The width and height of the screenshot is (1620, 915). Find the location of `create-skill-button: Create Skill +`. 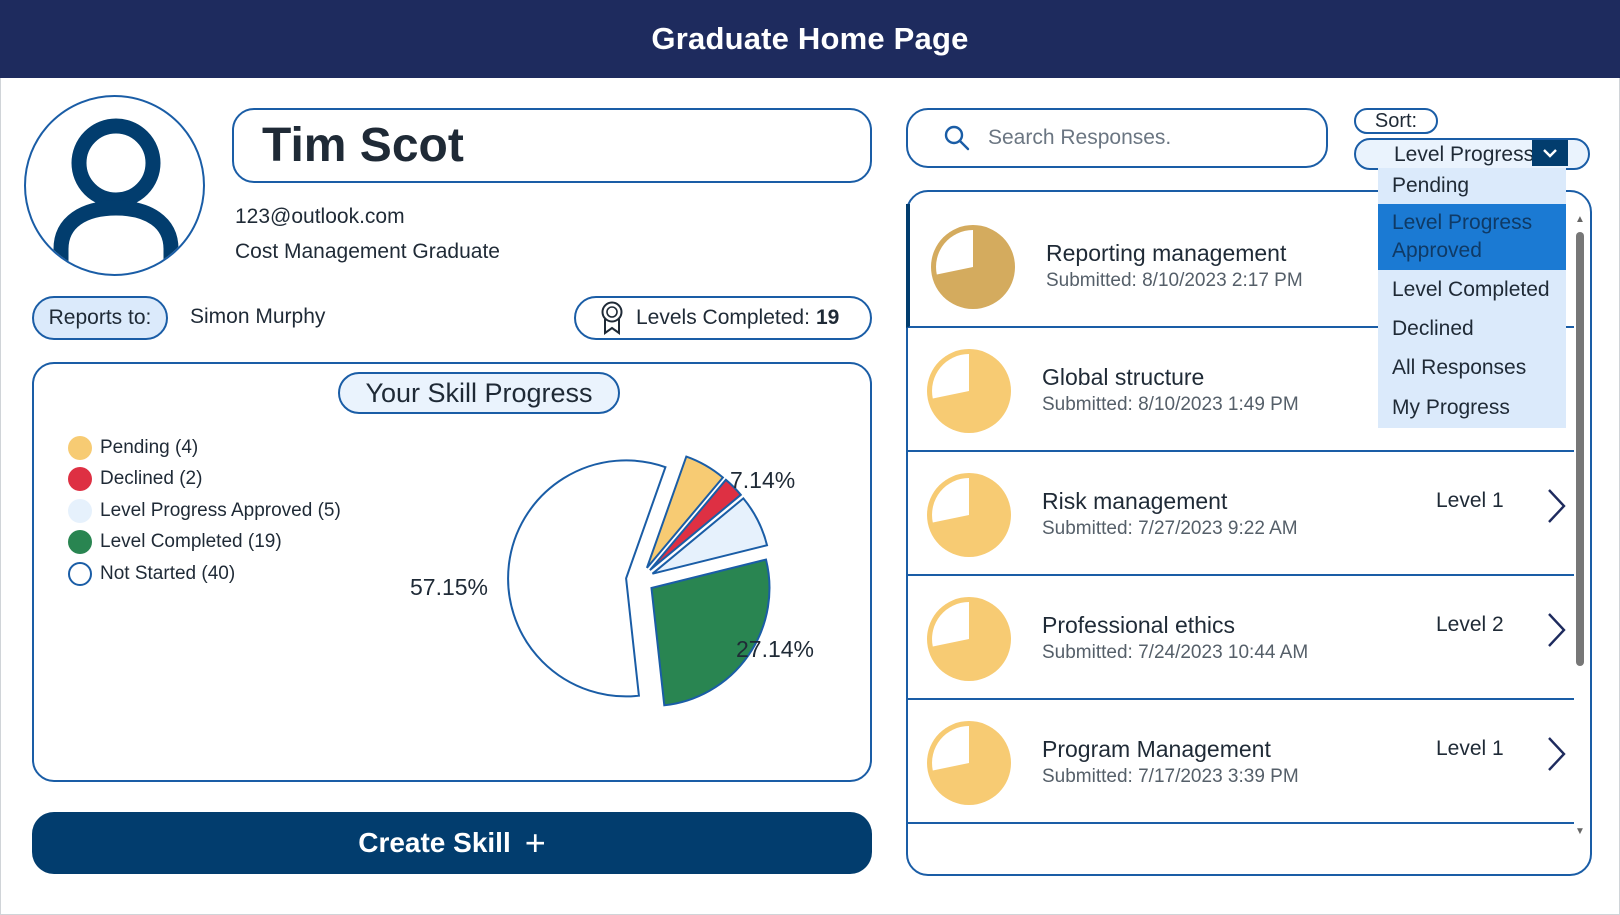

create-skill-button: Create Skill + is located at coordinates (452, 843).